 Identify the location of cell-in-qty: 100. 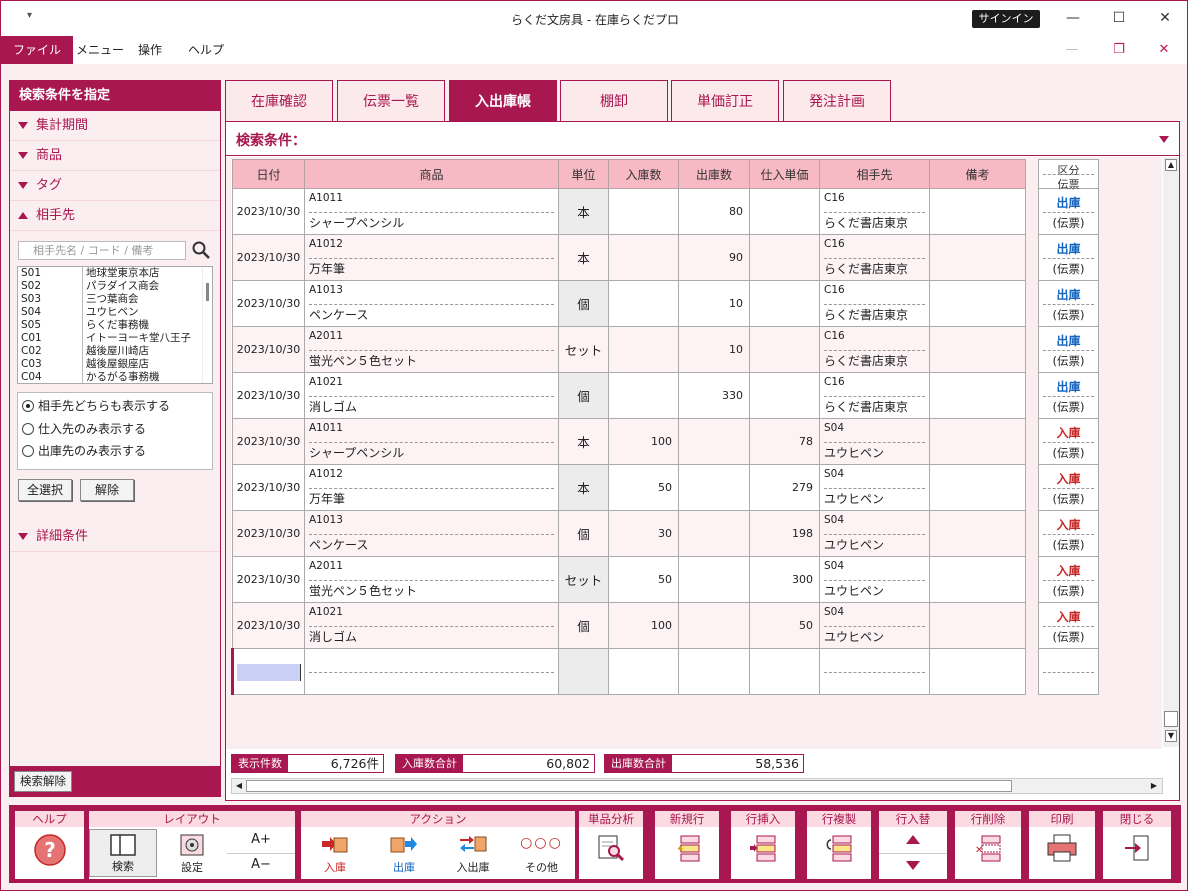
(643, 625).